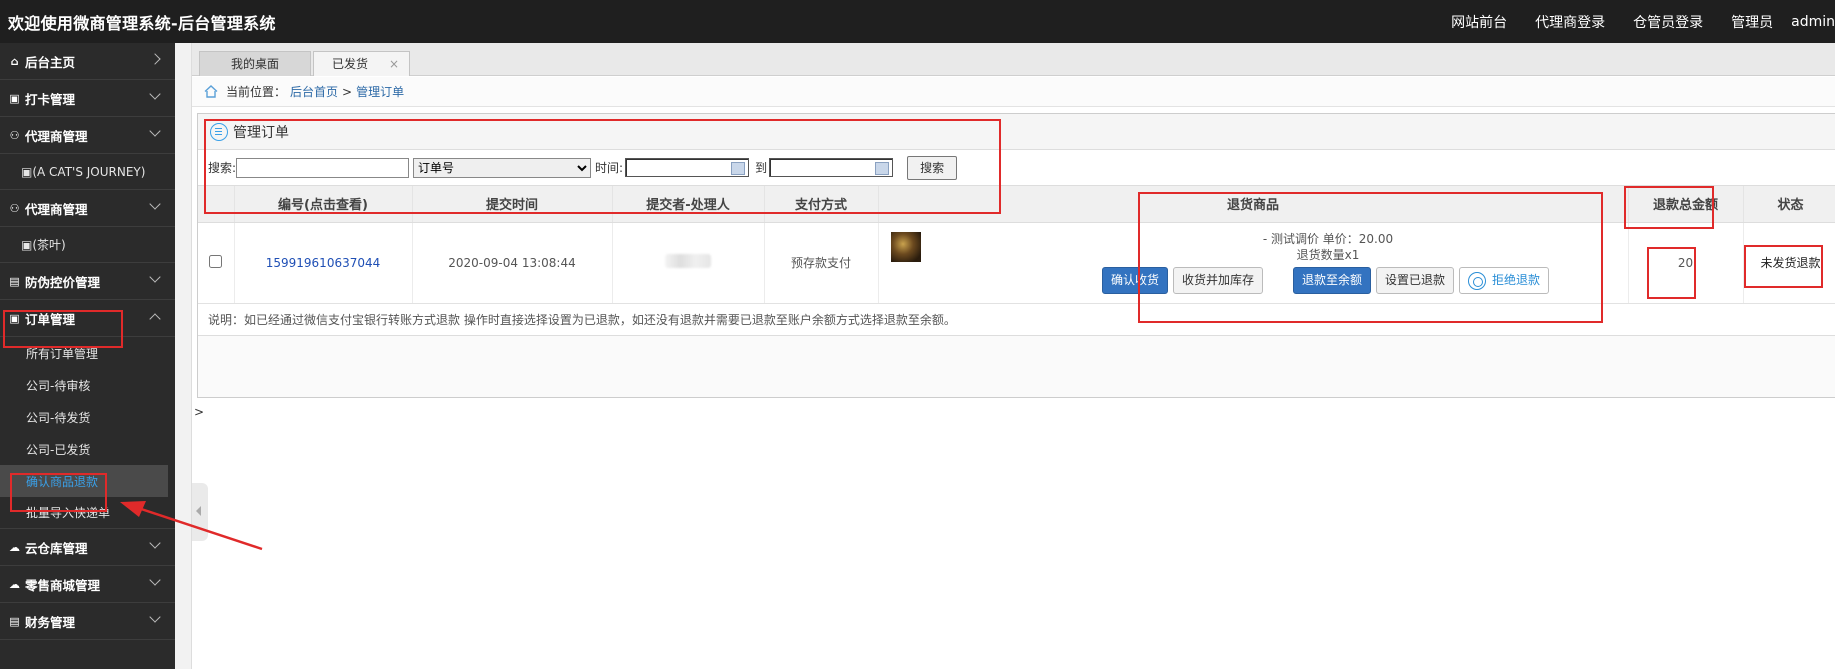 This screenshot has width=1835, height=669. Describe the element at coordinates (200, 512) in the screenshot. I see `sidebar-collapse-handle` at that location.